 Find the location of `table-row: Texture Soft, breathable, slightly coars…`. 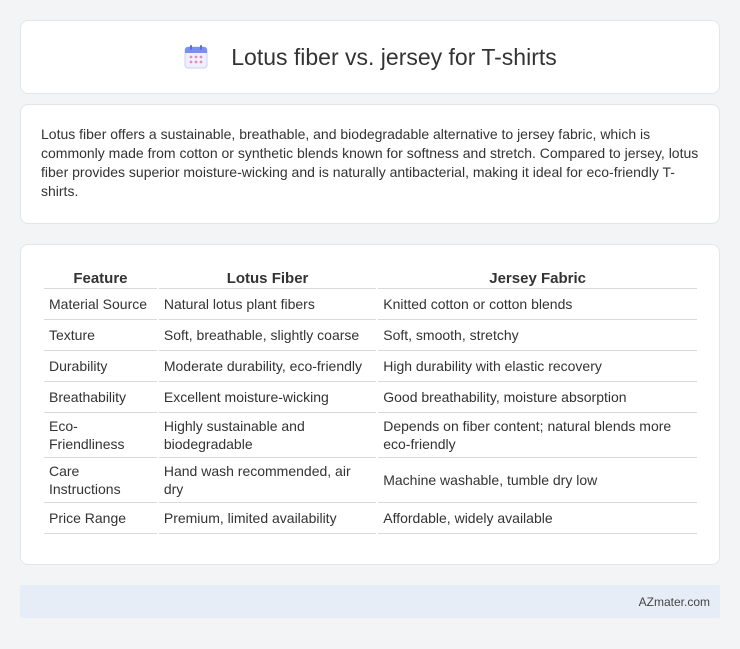

table-row: Texture Soft, breathable, slightly coars… is located at coordinates (370, 335).